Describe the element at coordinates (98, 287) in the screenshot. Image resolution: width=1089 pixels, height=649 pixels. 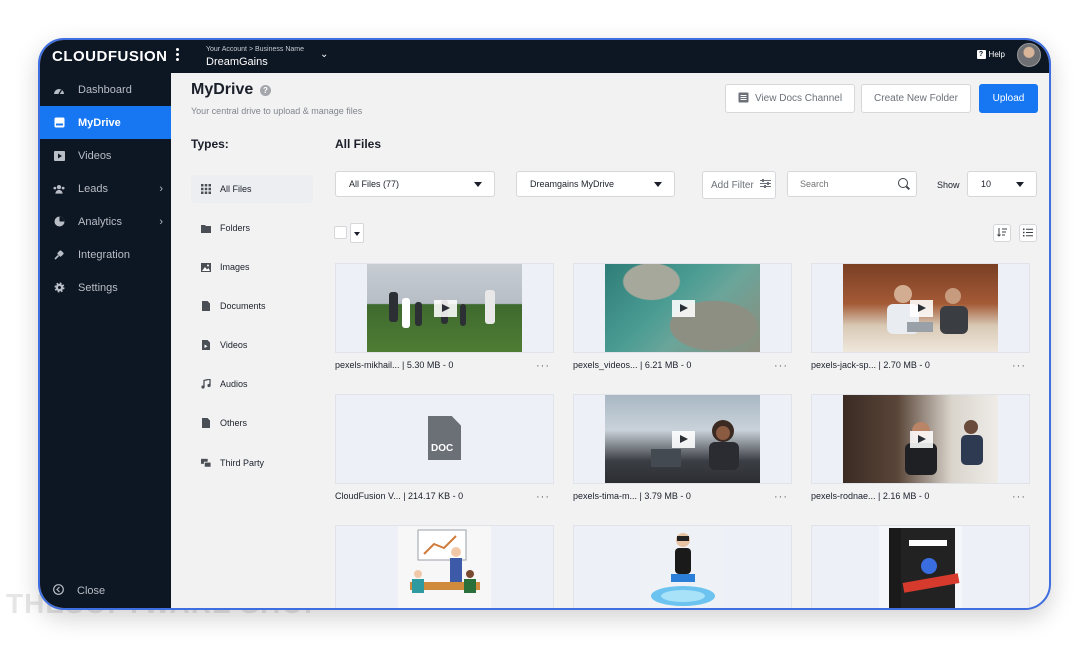
I see `sidebar-item-label: Settings` at that location.